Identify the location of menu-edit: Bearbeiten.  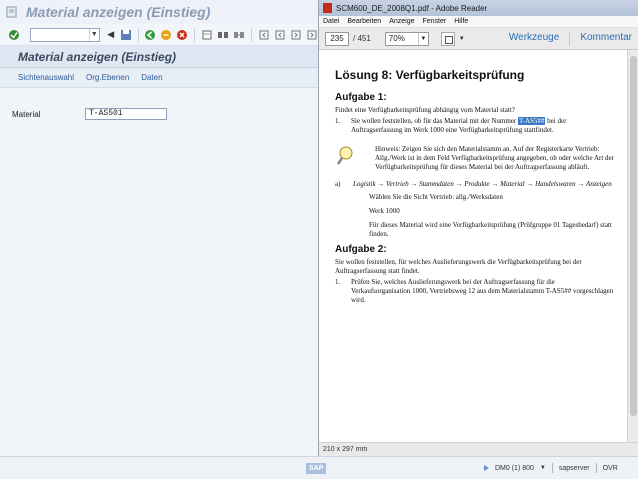
(364, 21).